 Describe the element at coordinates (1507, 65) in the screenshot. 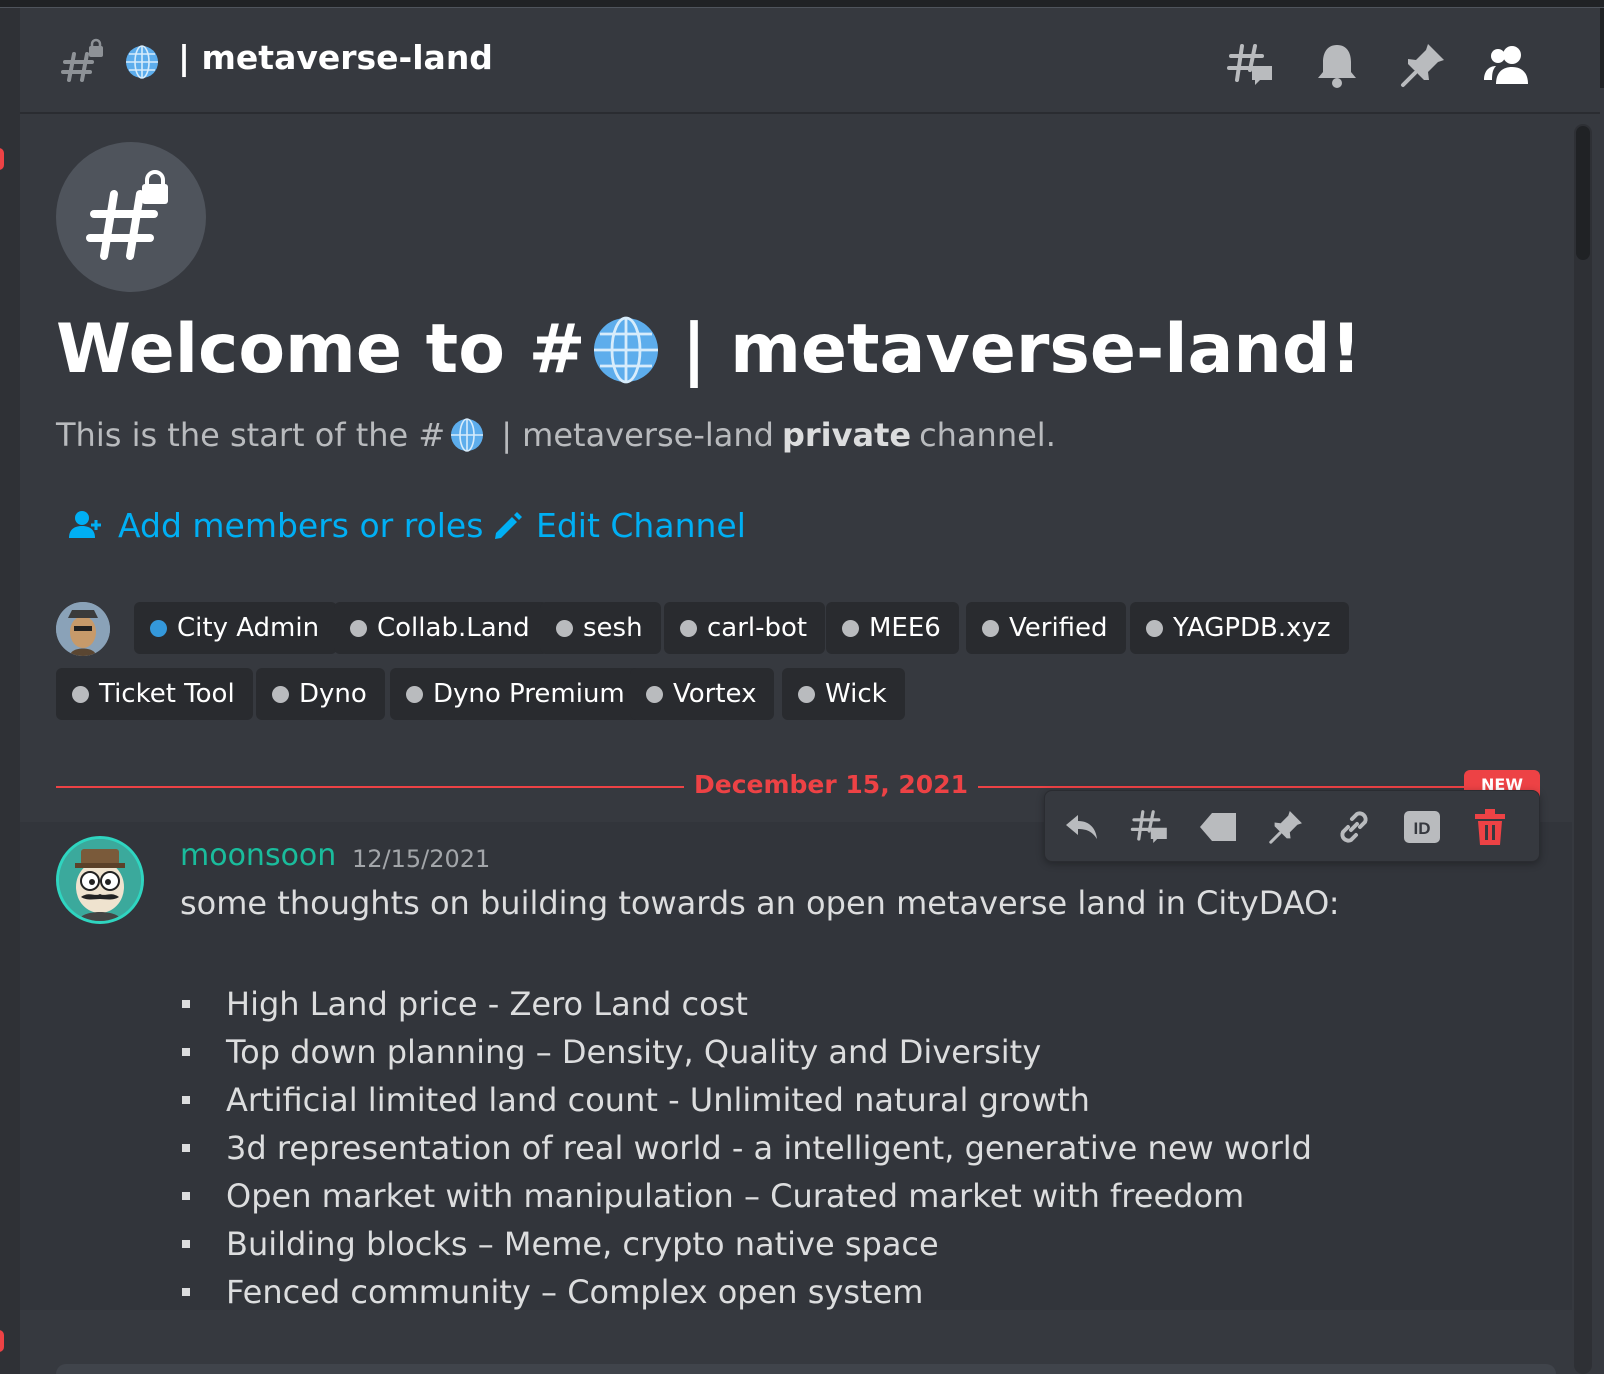

I see `members-icon` at that location.